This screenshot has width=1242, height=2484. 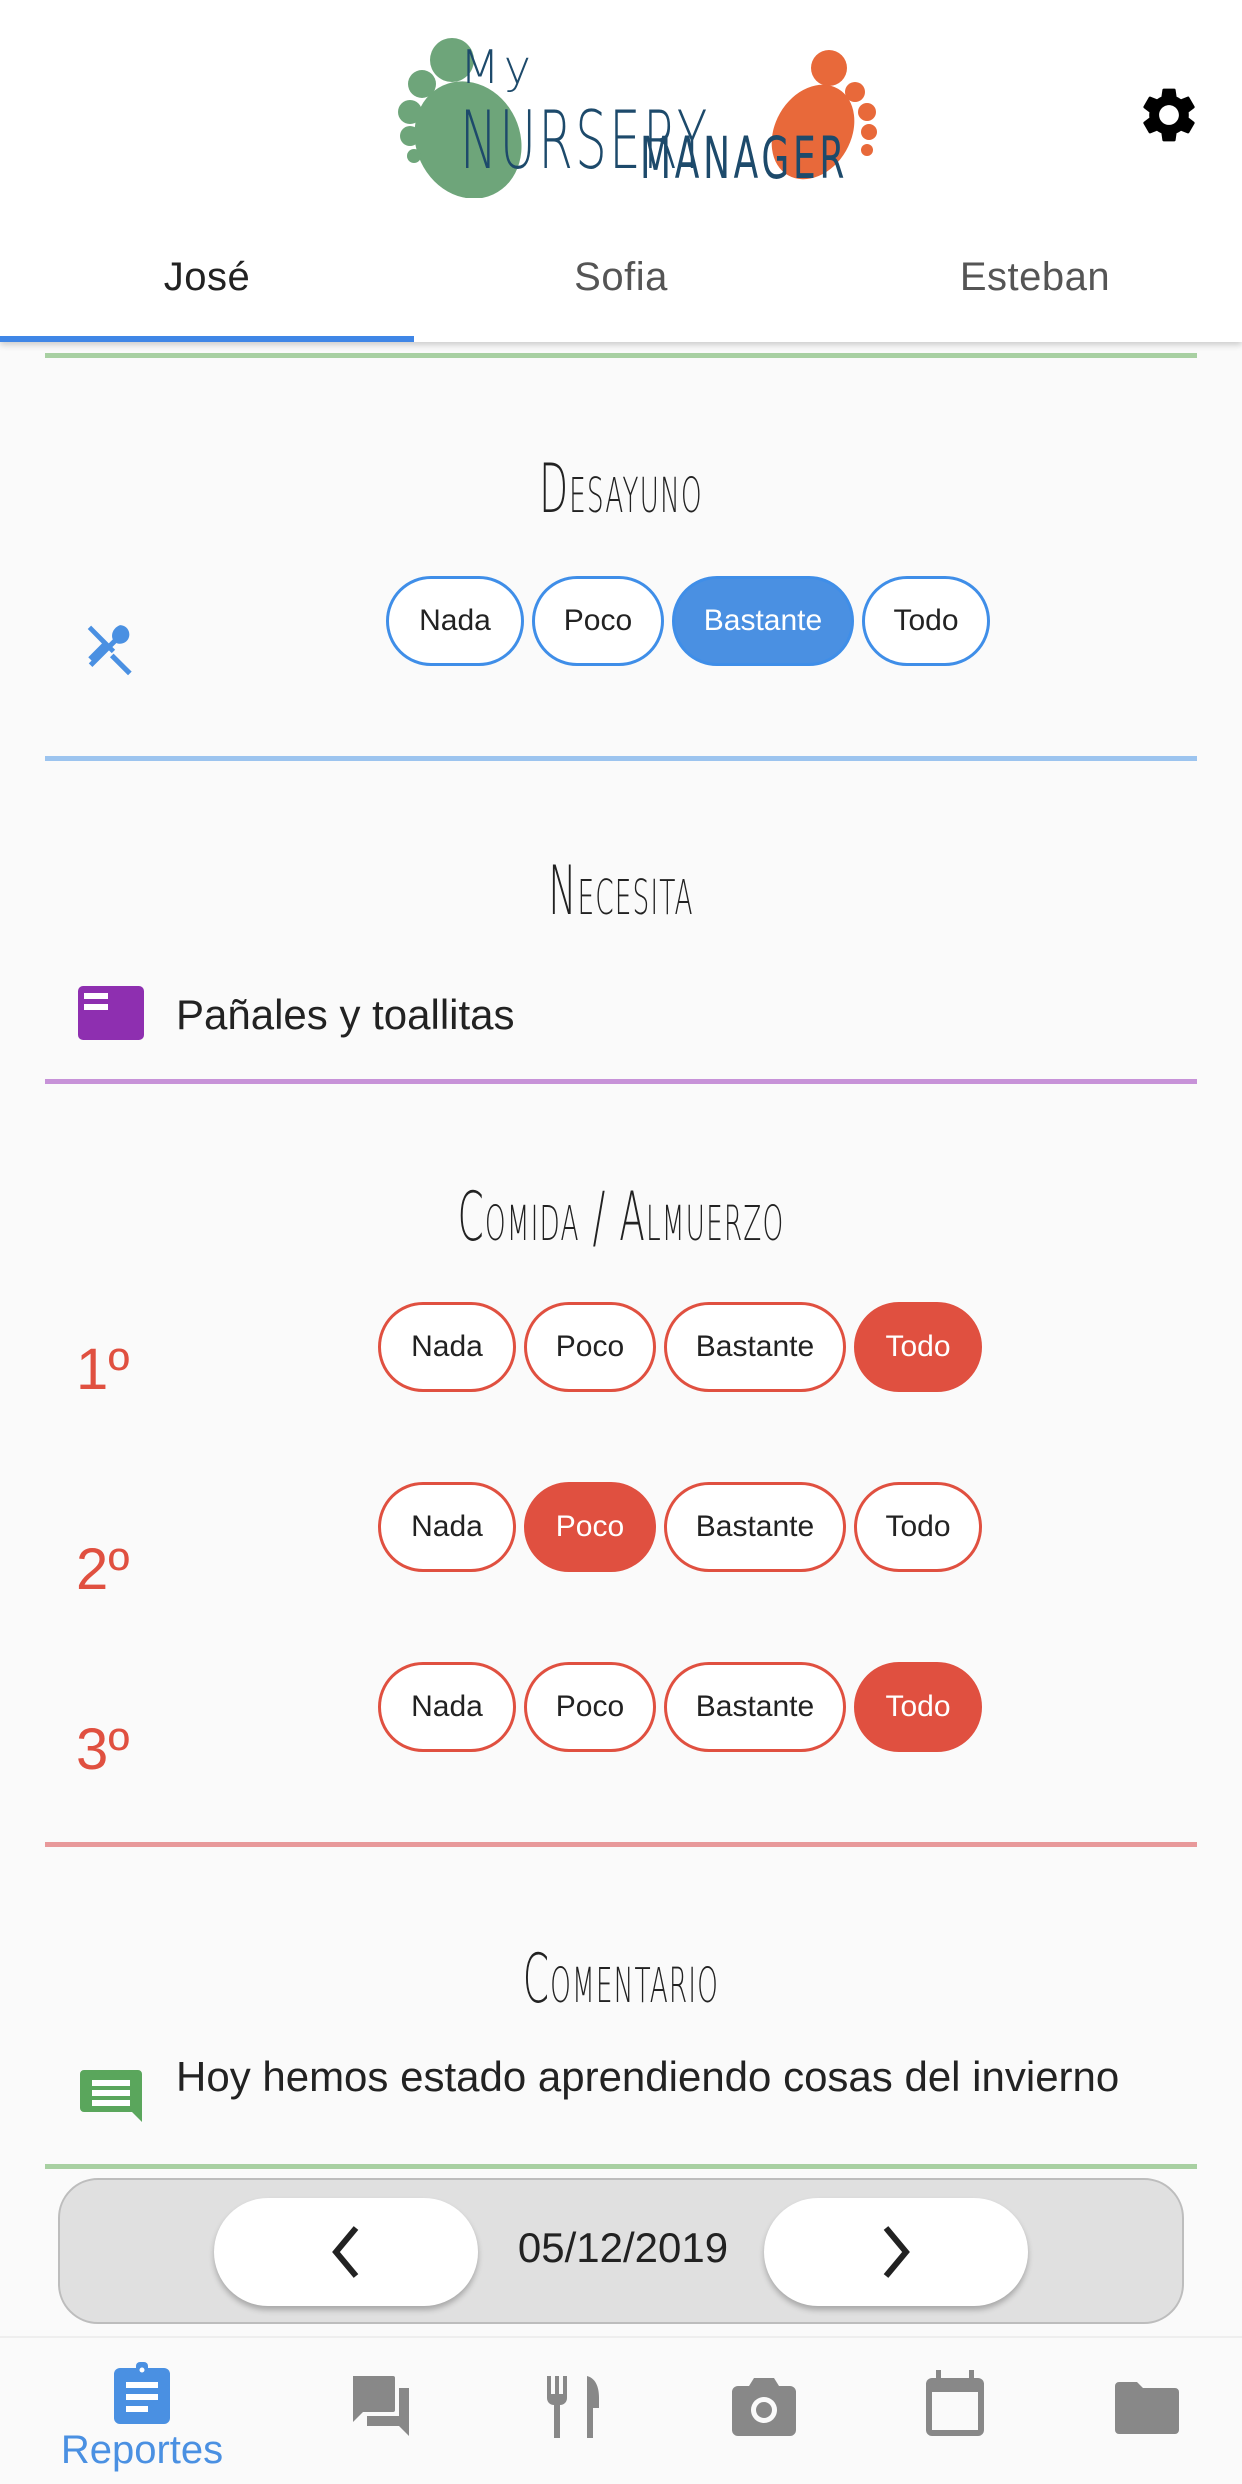 What do you see at coordinates (621, 1979) in the screenshot?
I see `section-title-comentario: Comentario` at bounding box center [621, 1979].